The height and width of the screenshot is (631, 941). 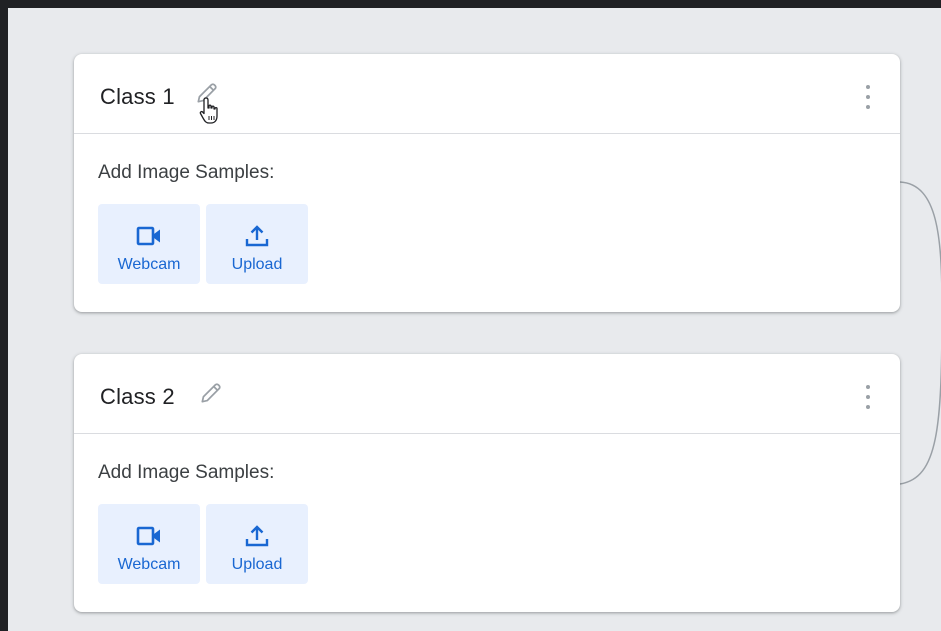 I want to click on class-card-header: Class 1, so click(x=487, y=94).